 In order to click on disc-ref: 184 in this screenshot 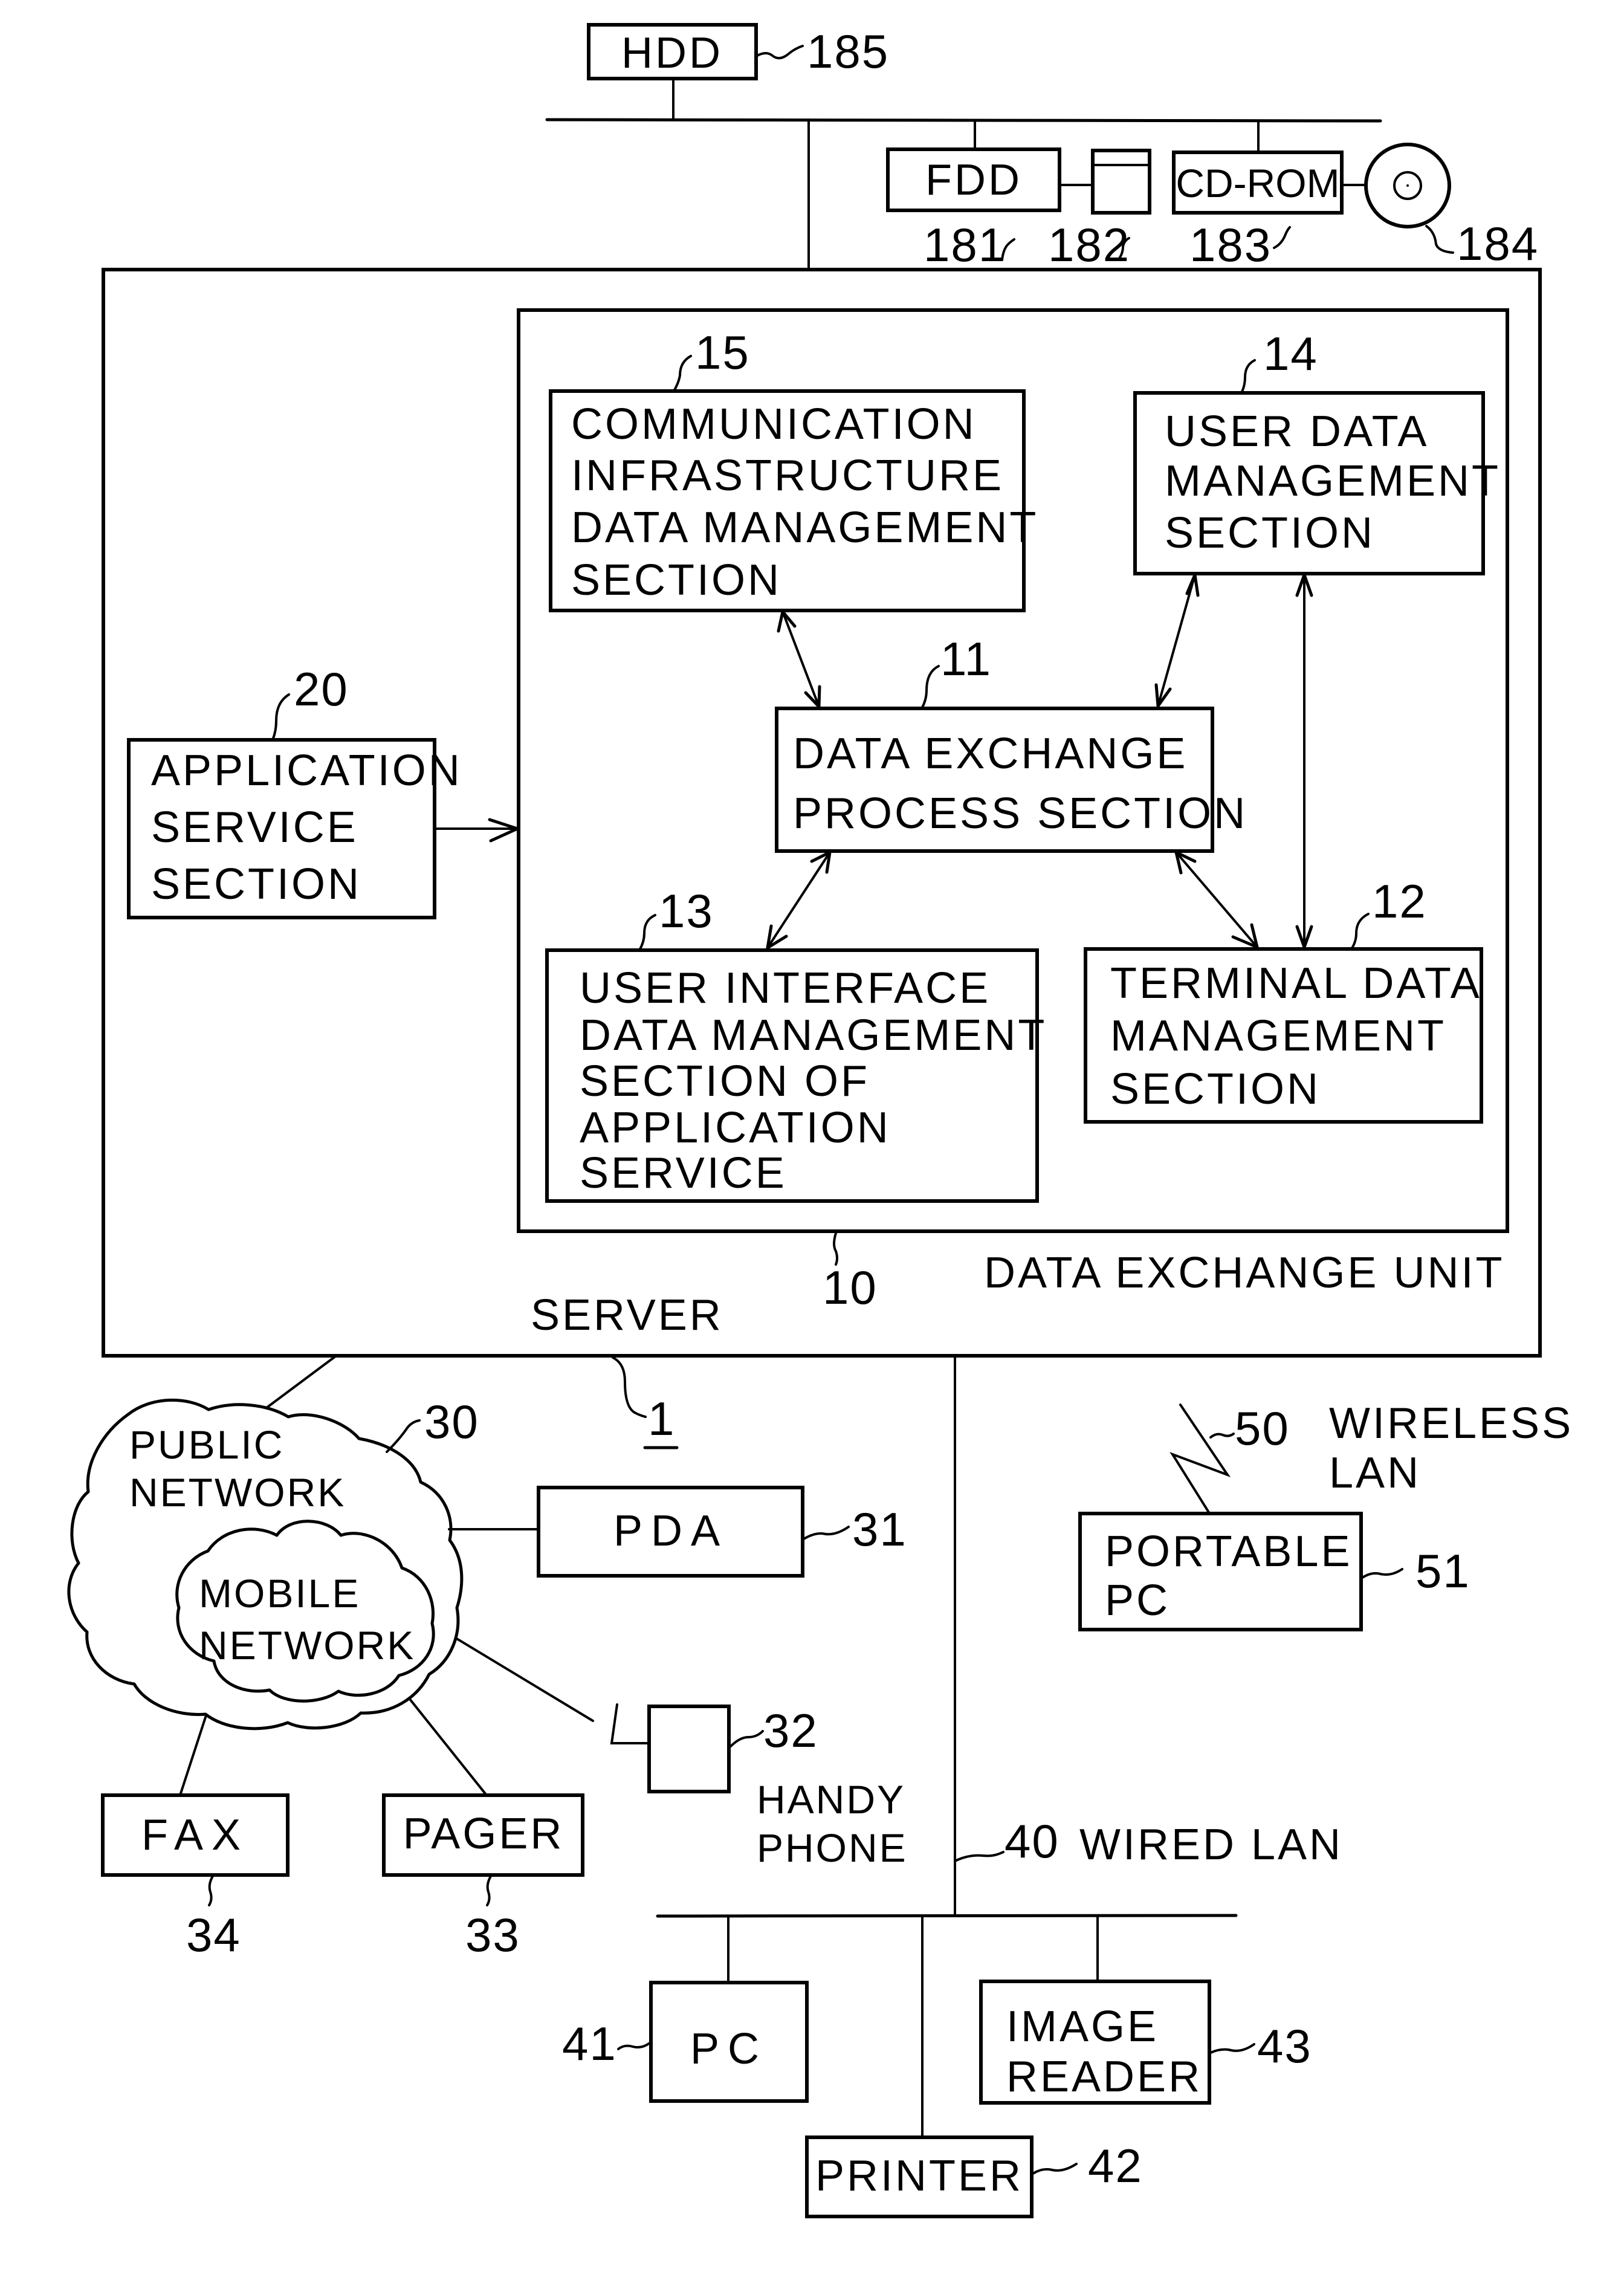, I will do `click(1498, 243)`.